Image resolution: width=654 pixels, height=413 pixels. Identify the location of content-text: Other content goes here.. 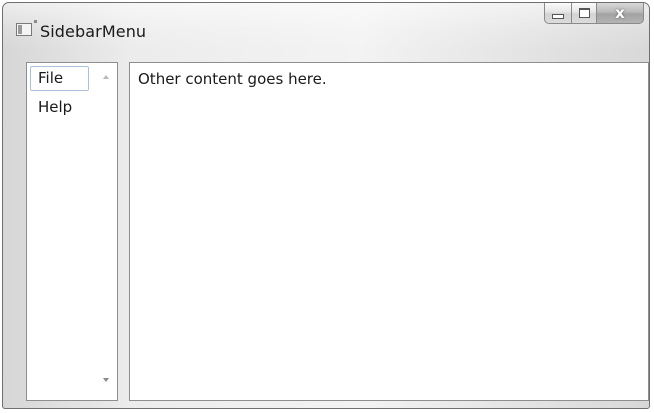
(232, 79).